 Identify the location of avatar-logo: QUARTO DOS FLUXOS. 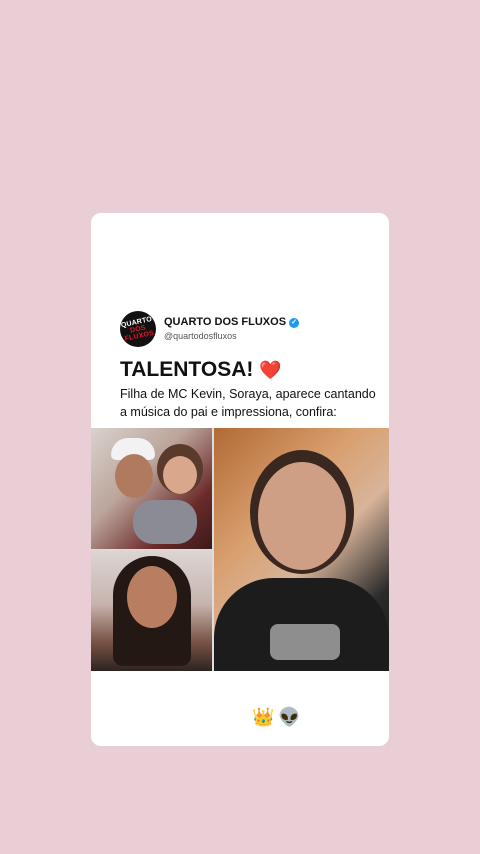
(137, 329).